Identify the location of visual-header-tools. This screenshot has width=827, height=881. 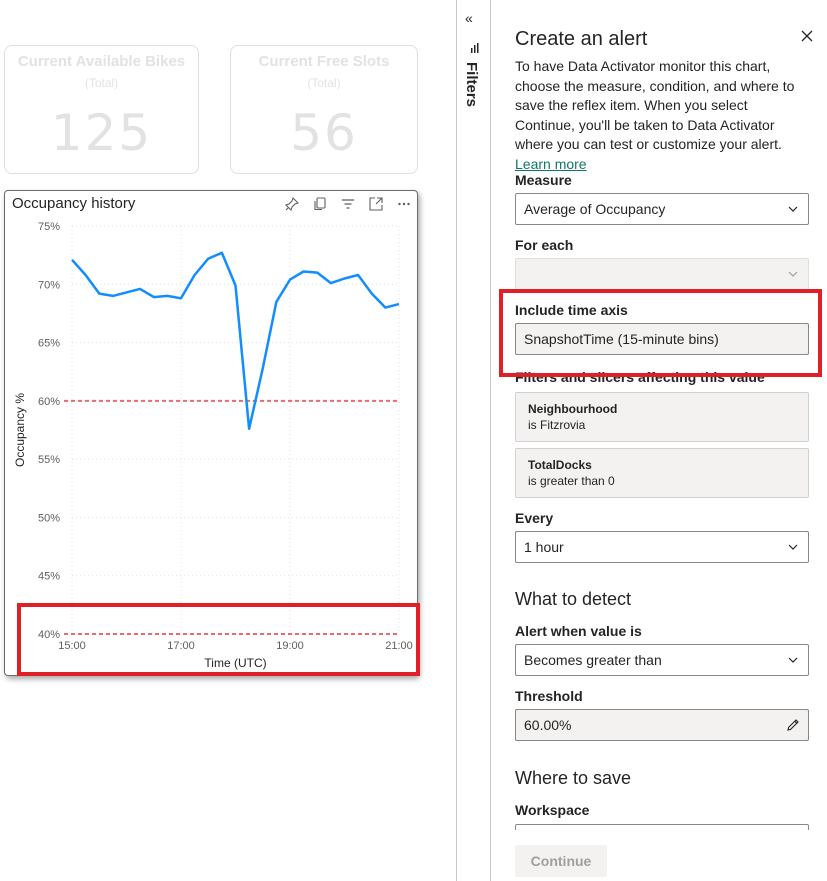
(348, 204).